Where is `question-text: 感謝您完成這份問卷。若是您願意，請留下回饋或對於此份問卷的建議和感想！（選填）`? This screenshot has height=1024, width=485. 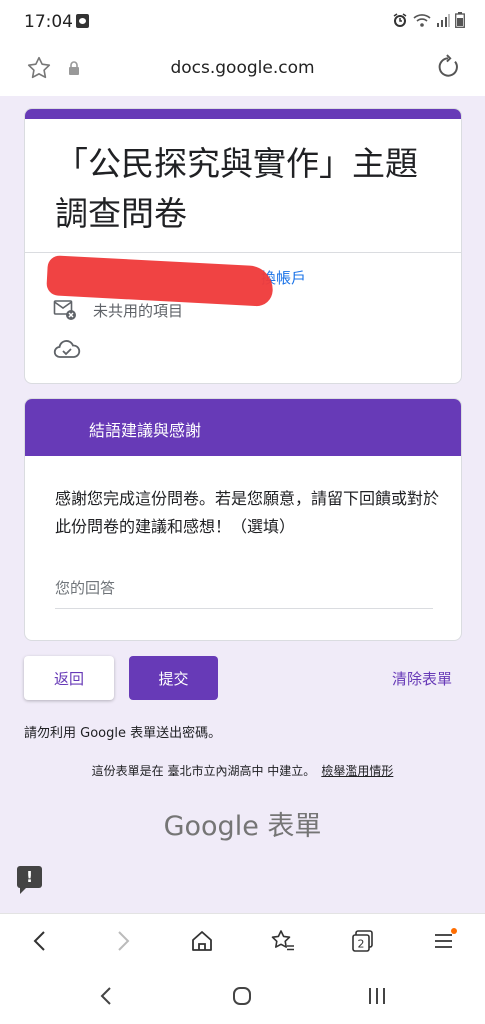
question-text: 感謝您完成這份問卷。若是您願意，請留下回饋或對於此份問卷的建議和感想！（選填） is located at coordinates (247, 512).